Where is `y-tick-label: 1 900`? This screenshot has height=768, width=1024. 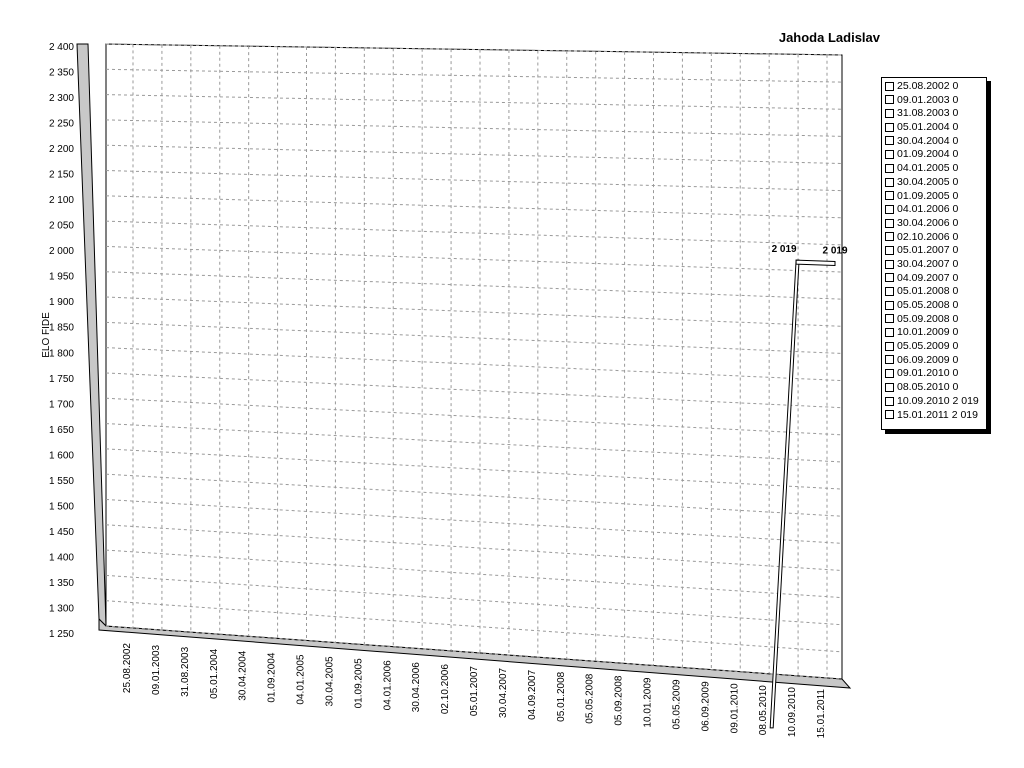
y-tick-label: 1 900 is located at coordinates (61, 302).